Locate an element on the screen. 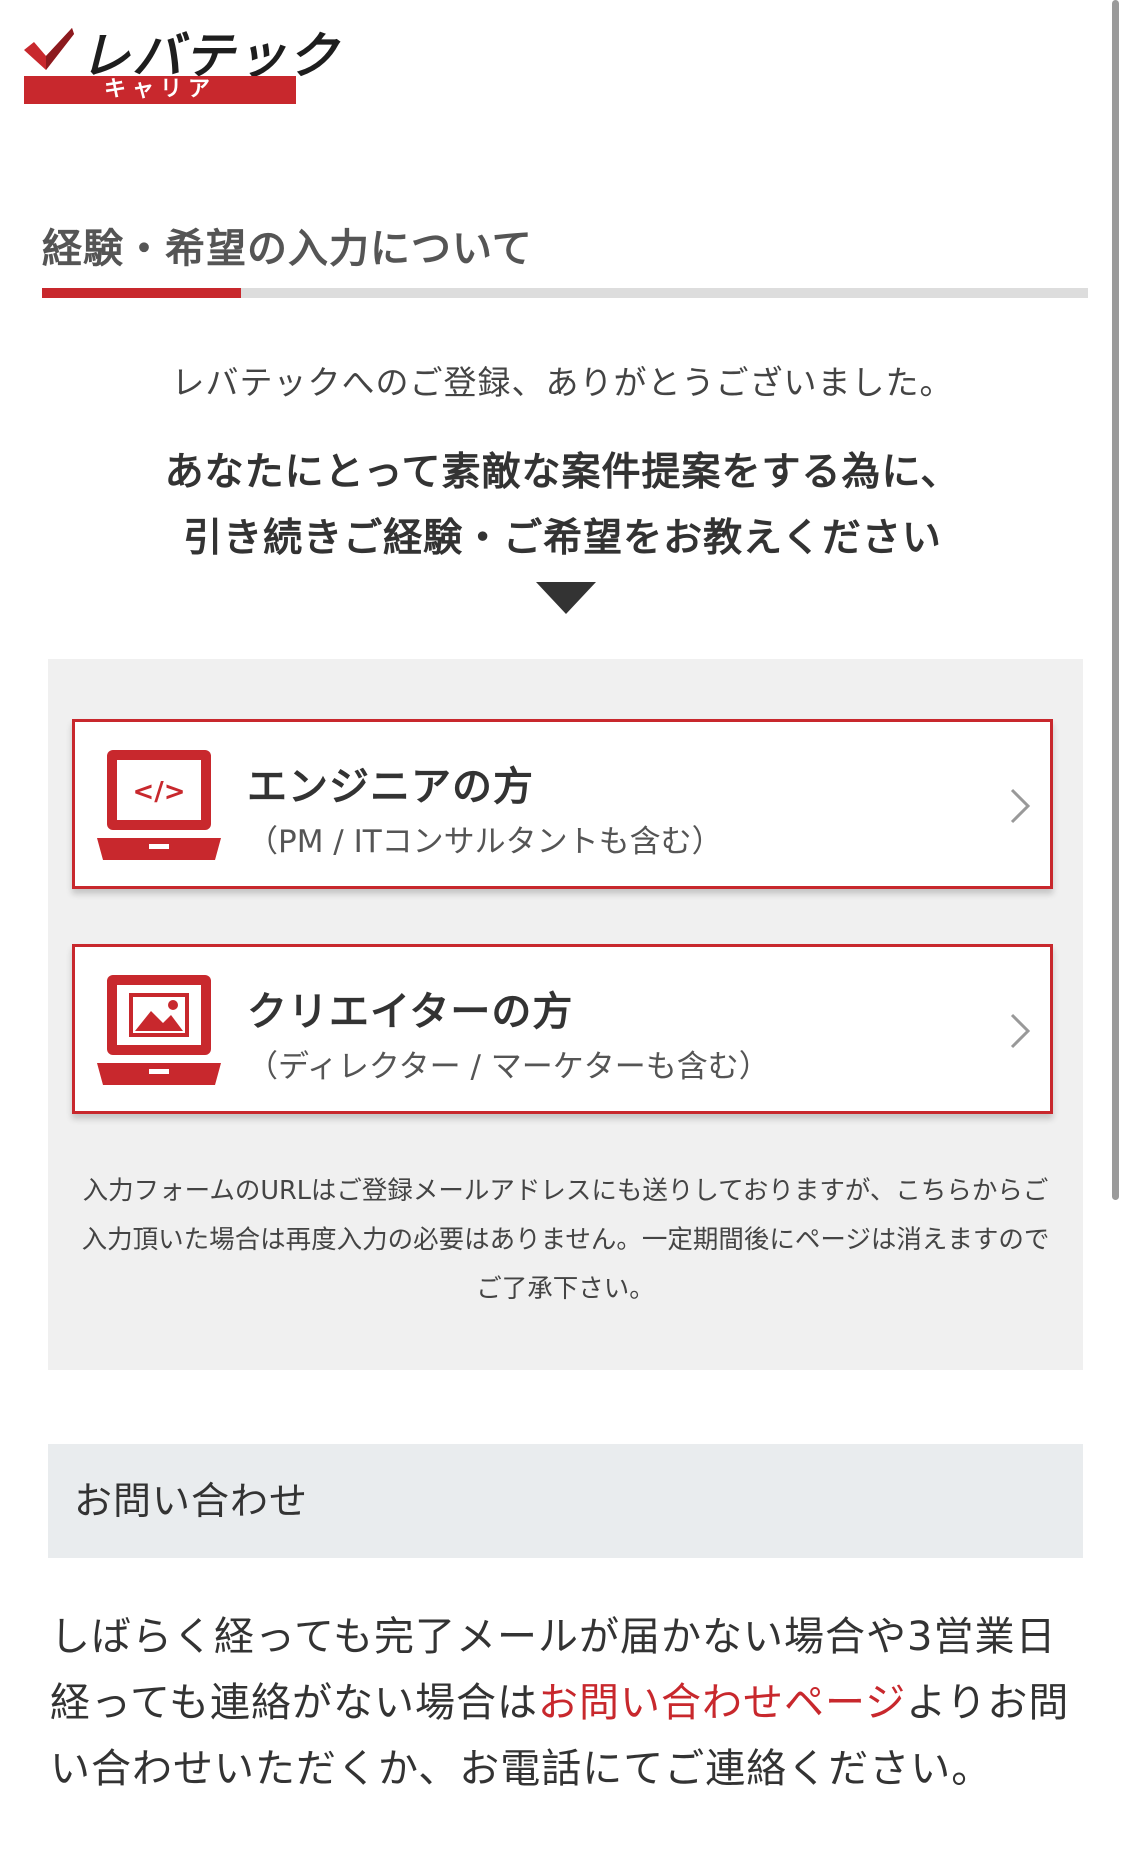 Image resolution: width=1125 pixels, height=1853 pixels. creator-option-button: クリエイターの方 （ディレクター / マーケターも含む） is located at coordinates (562, 1029).